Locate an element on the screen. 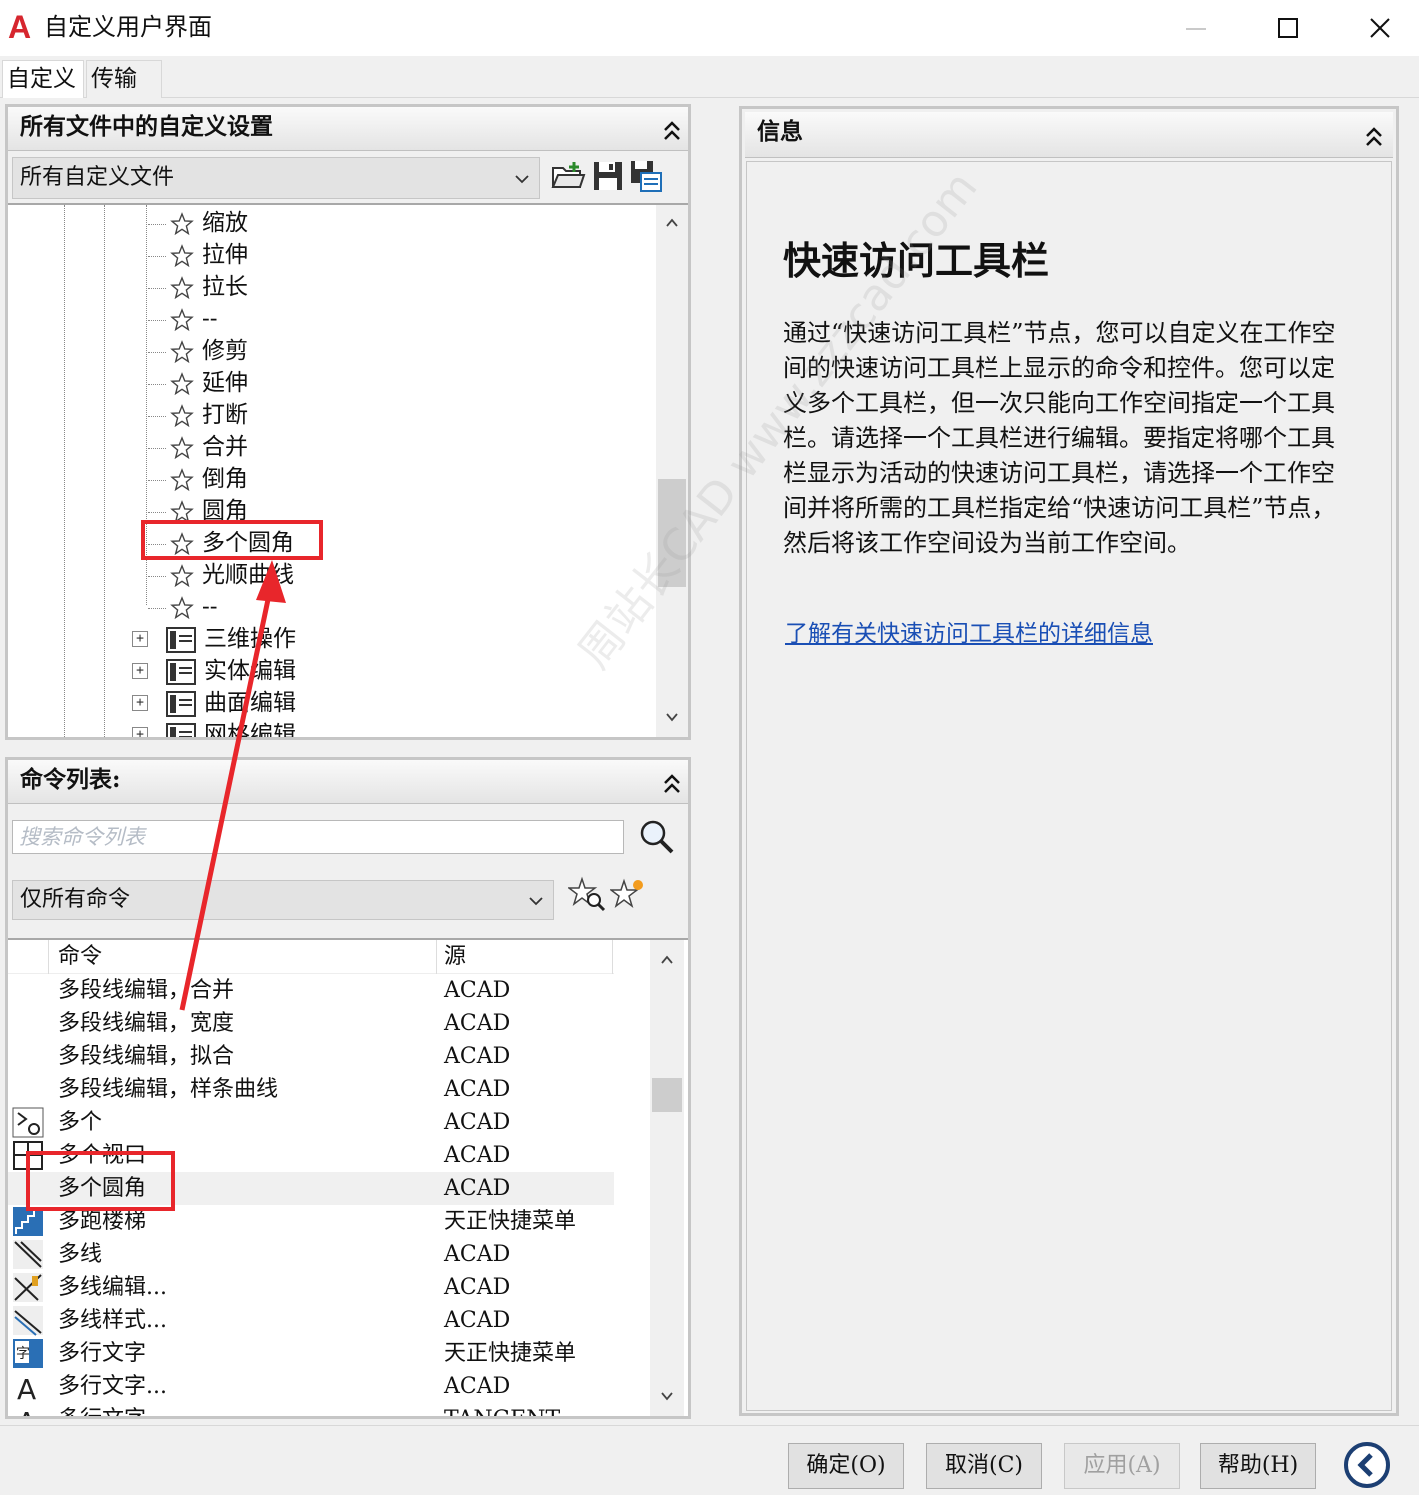 The height and width of the screenshot is (1495, 1419). search-icon is located at coordinates (657, 837).